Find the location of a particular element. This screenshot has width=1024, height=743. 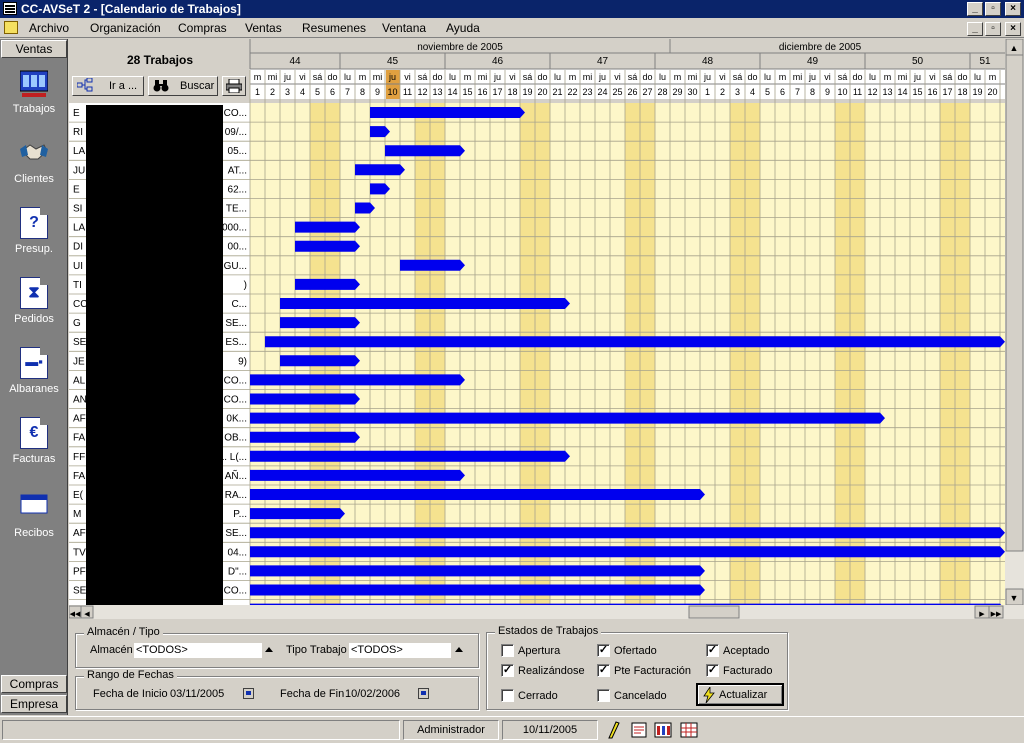

facturado-checkbox: ✓ is located at coordinates (712, 670).